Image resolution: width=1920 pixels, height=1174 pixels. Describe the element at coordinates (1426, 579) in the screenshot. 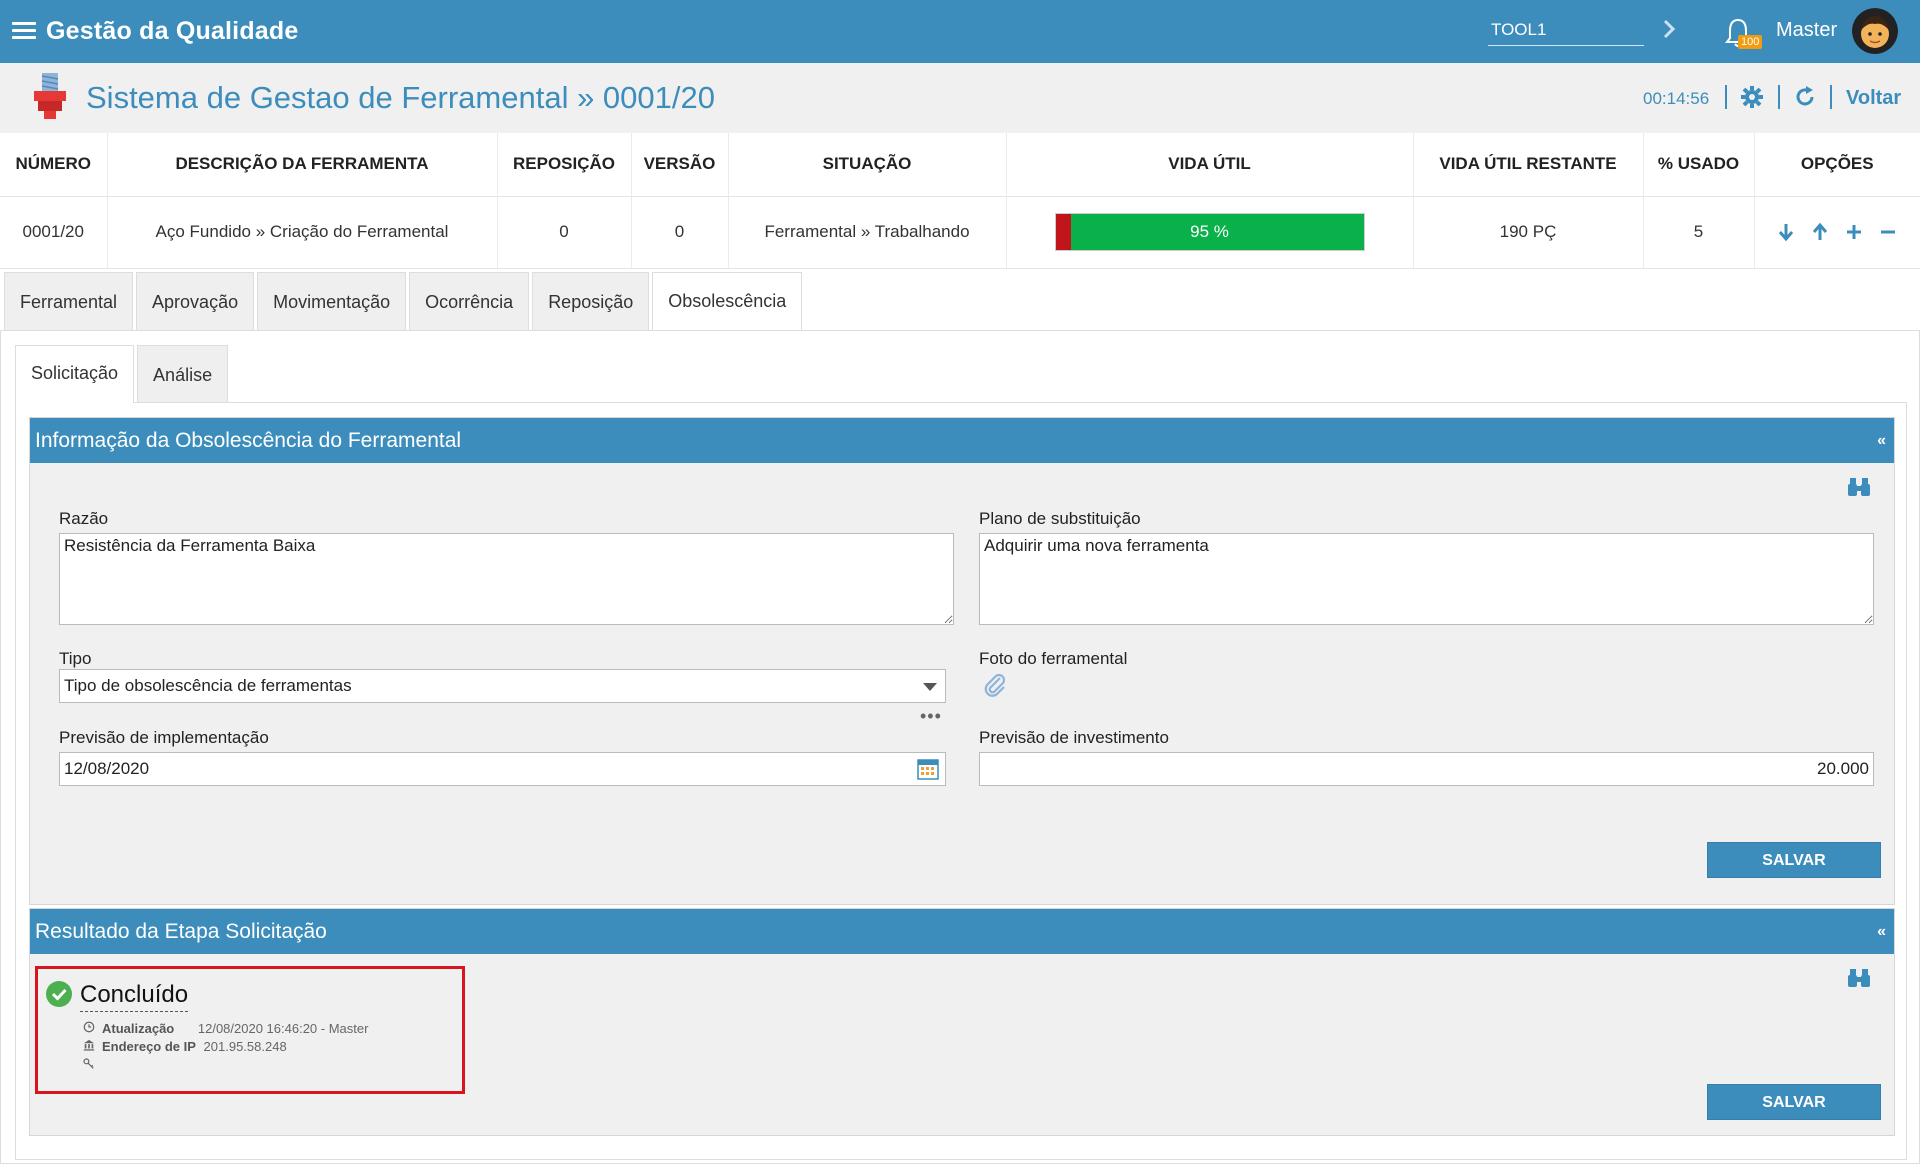

I see `plano-textarea` at that location.